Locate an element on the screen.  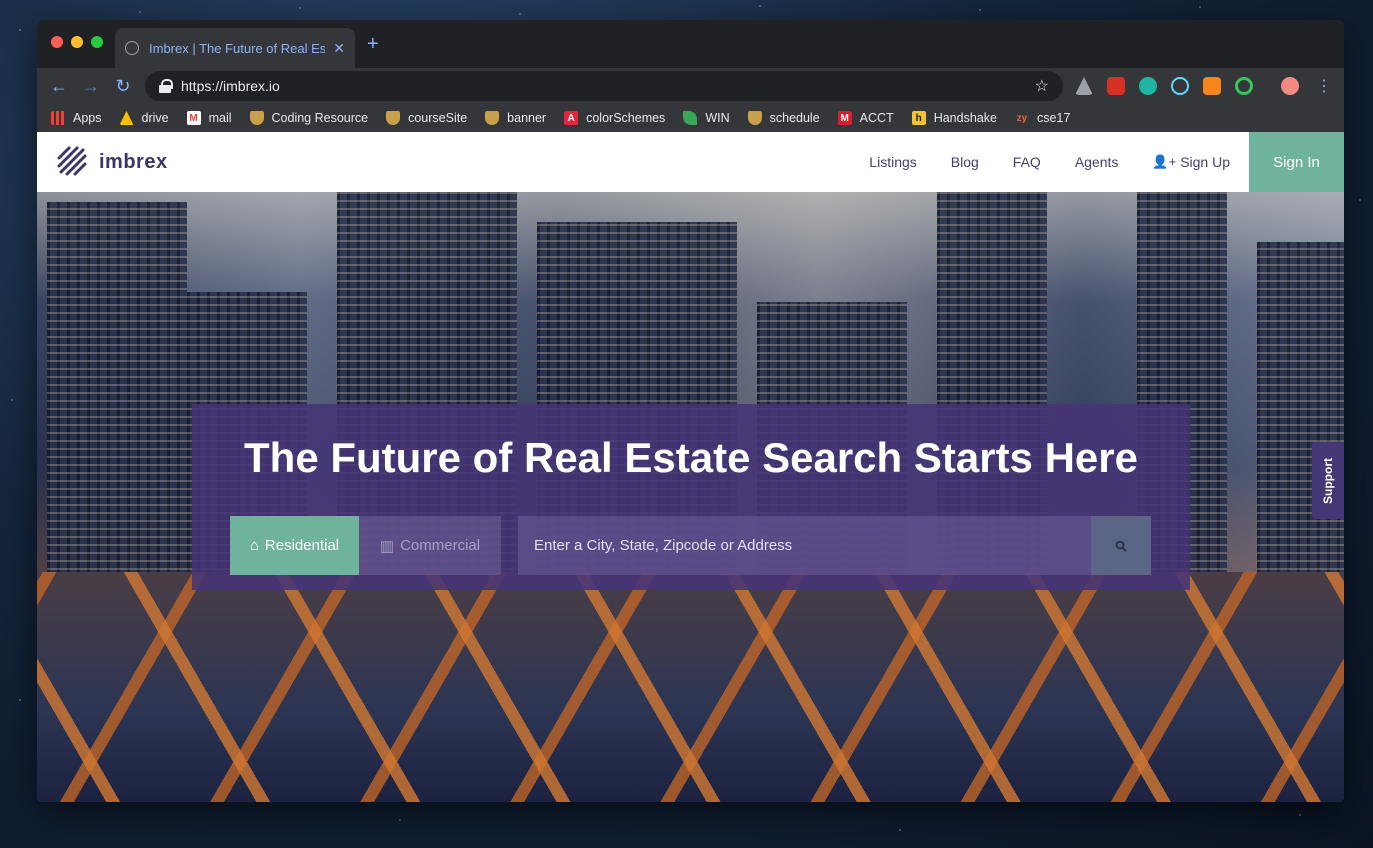
bookmark-star-icon: ☆ is located at coordinates (1042, 86).